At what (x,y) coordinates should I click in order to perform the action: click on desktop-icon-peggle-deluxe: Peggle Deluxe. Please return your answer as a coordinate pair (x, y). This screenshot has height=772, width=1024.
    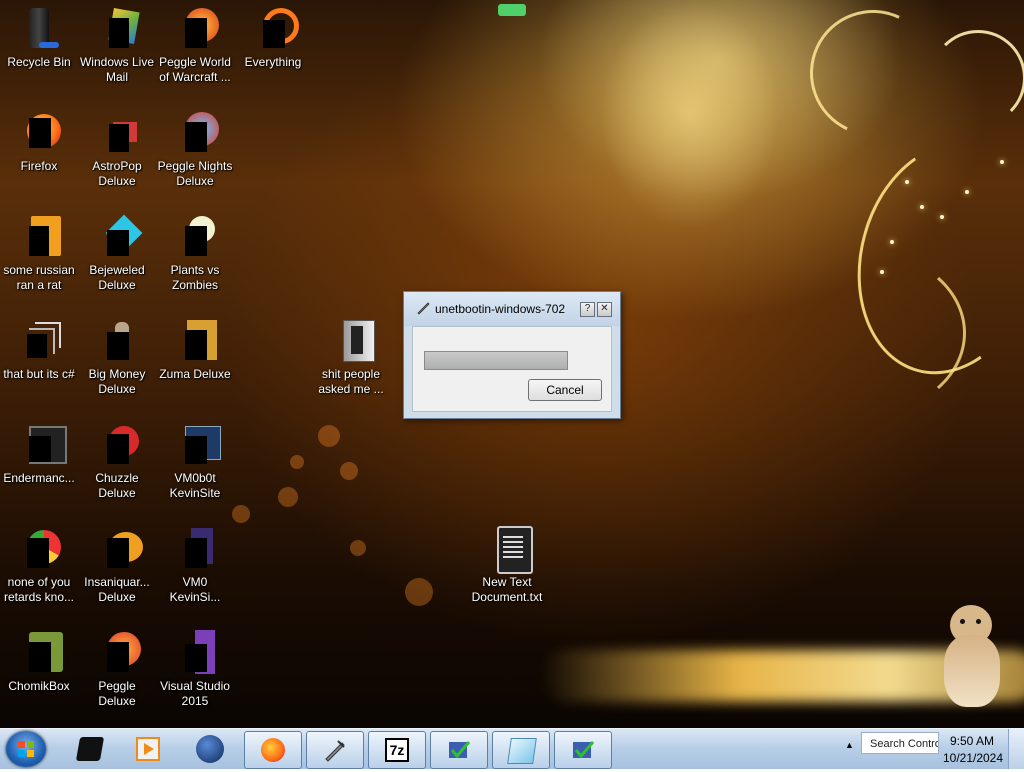
    Looking at the image, I should click on (117, 668).